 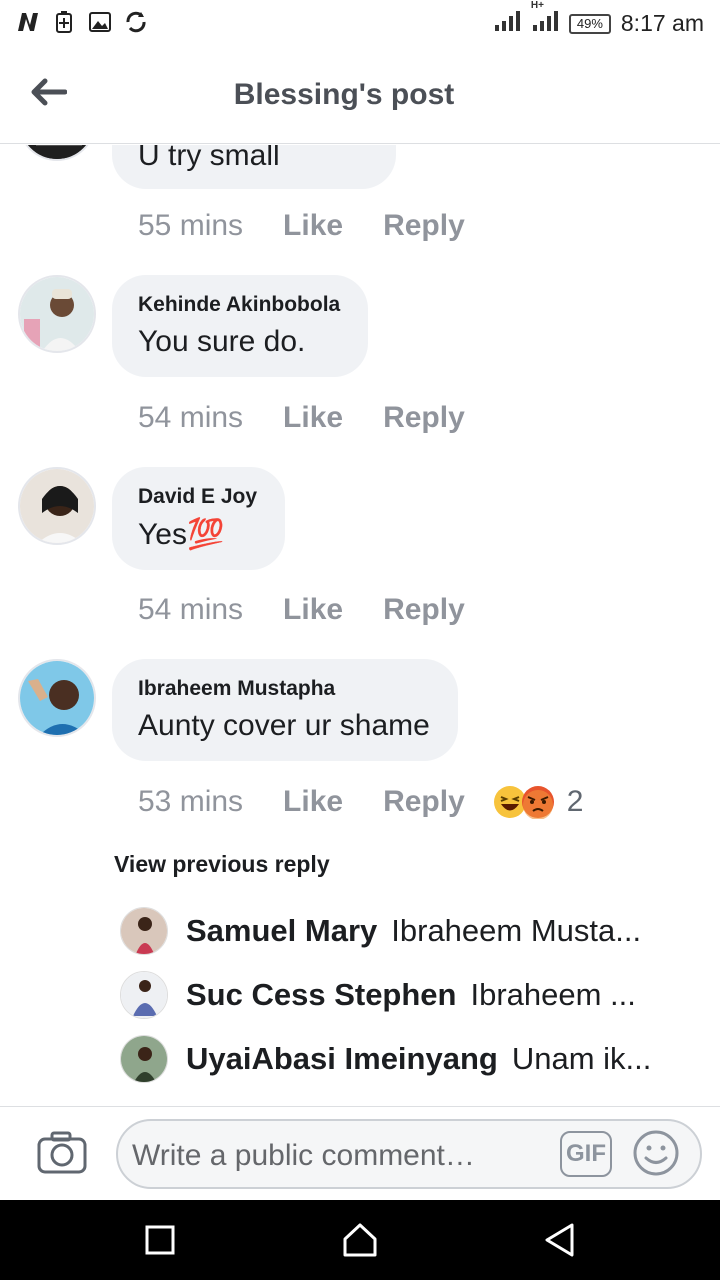 What do you see at coordinates (575, 801) in the screenshot?
I see `reaction-count: 2` at bounding box center [575, 801].